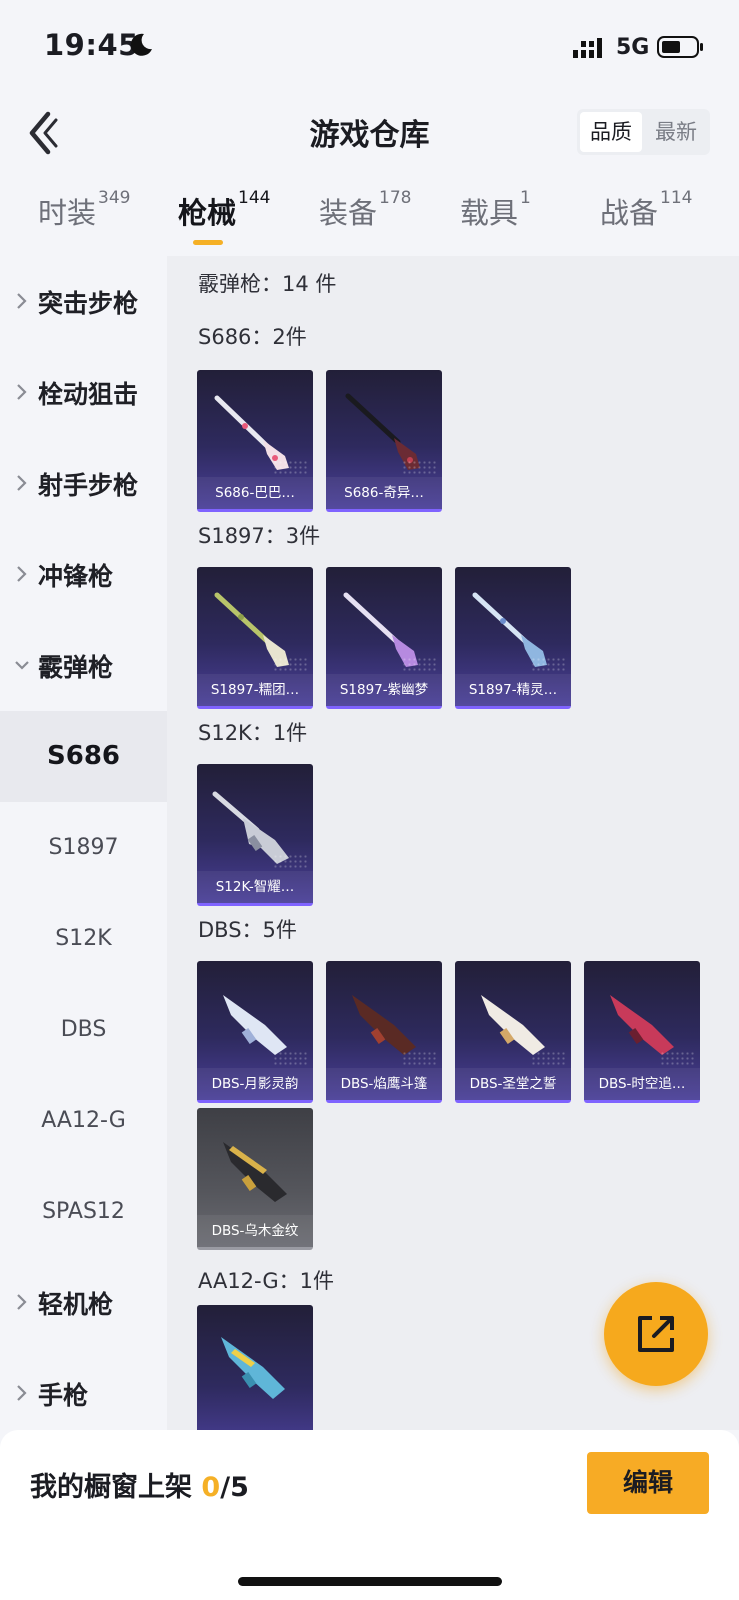  I want to click on section-title: S1897：3件, so click(259, 536).